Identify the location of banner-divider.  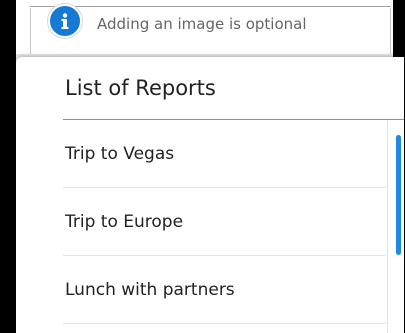
(210, 6).